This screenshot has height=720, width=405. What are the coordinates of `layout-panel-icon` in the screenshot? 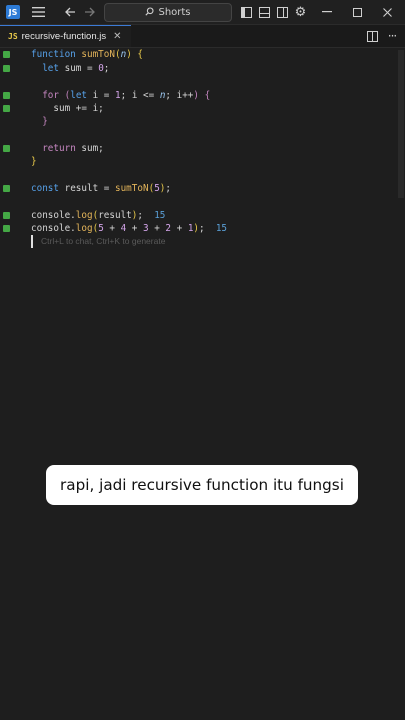 It's located at (264, 12).